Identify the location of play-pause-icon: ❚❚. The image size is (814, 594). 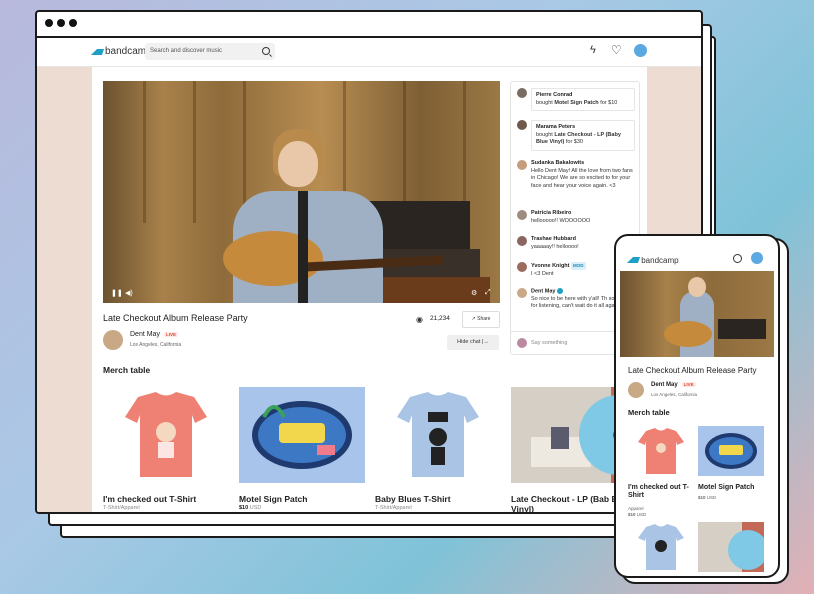
(117, 293).